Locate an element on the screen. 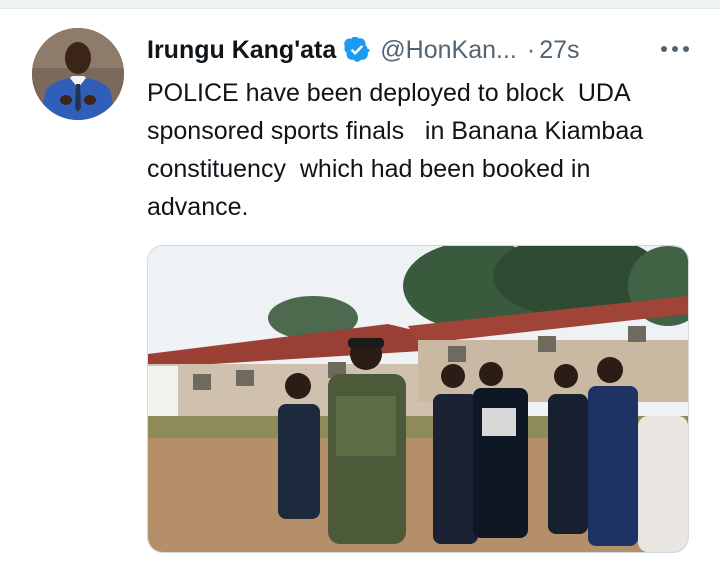 The image size is (720, 566). tweet-header: Irungu Kang'ata @HonKan... · 27s is located at coordinates (419, 50).